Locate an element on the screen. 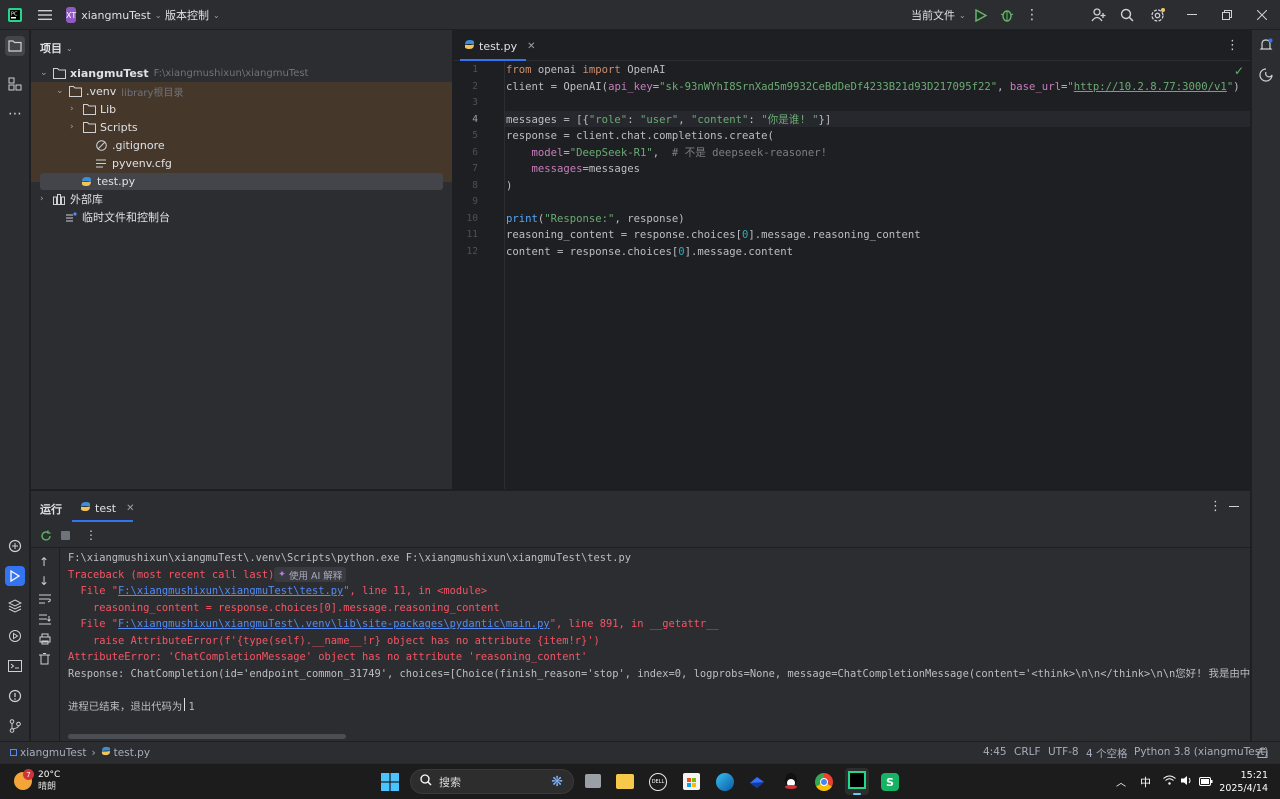 This screenshot has height=799, width=1280. run-tab-test: test ✕ is located at coordinates (107, 508).